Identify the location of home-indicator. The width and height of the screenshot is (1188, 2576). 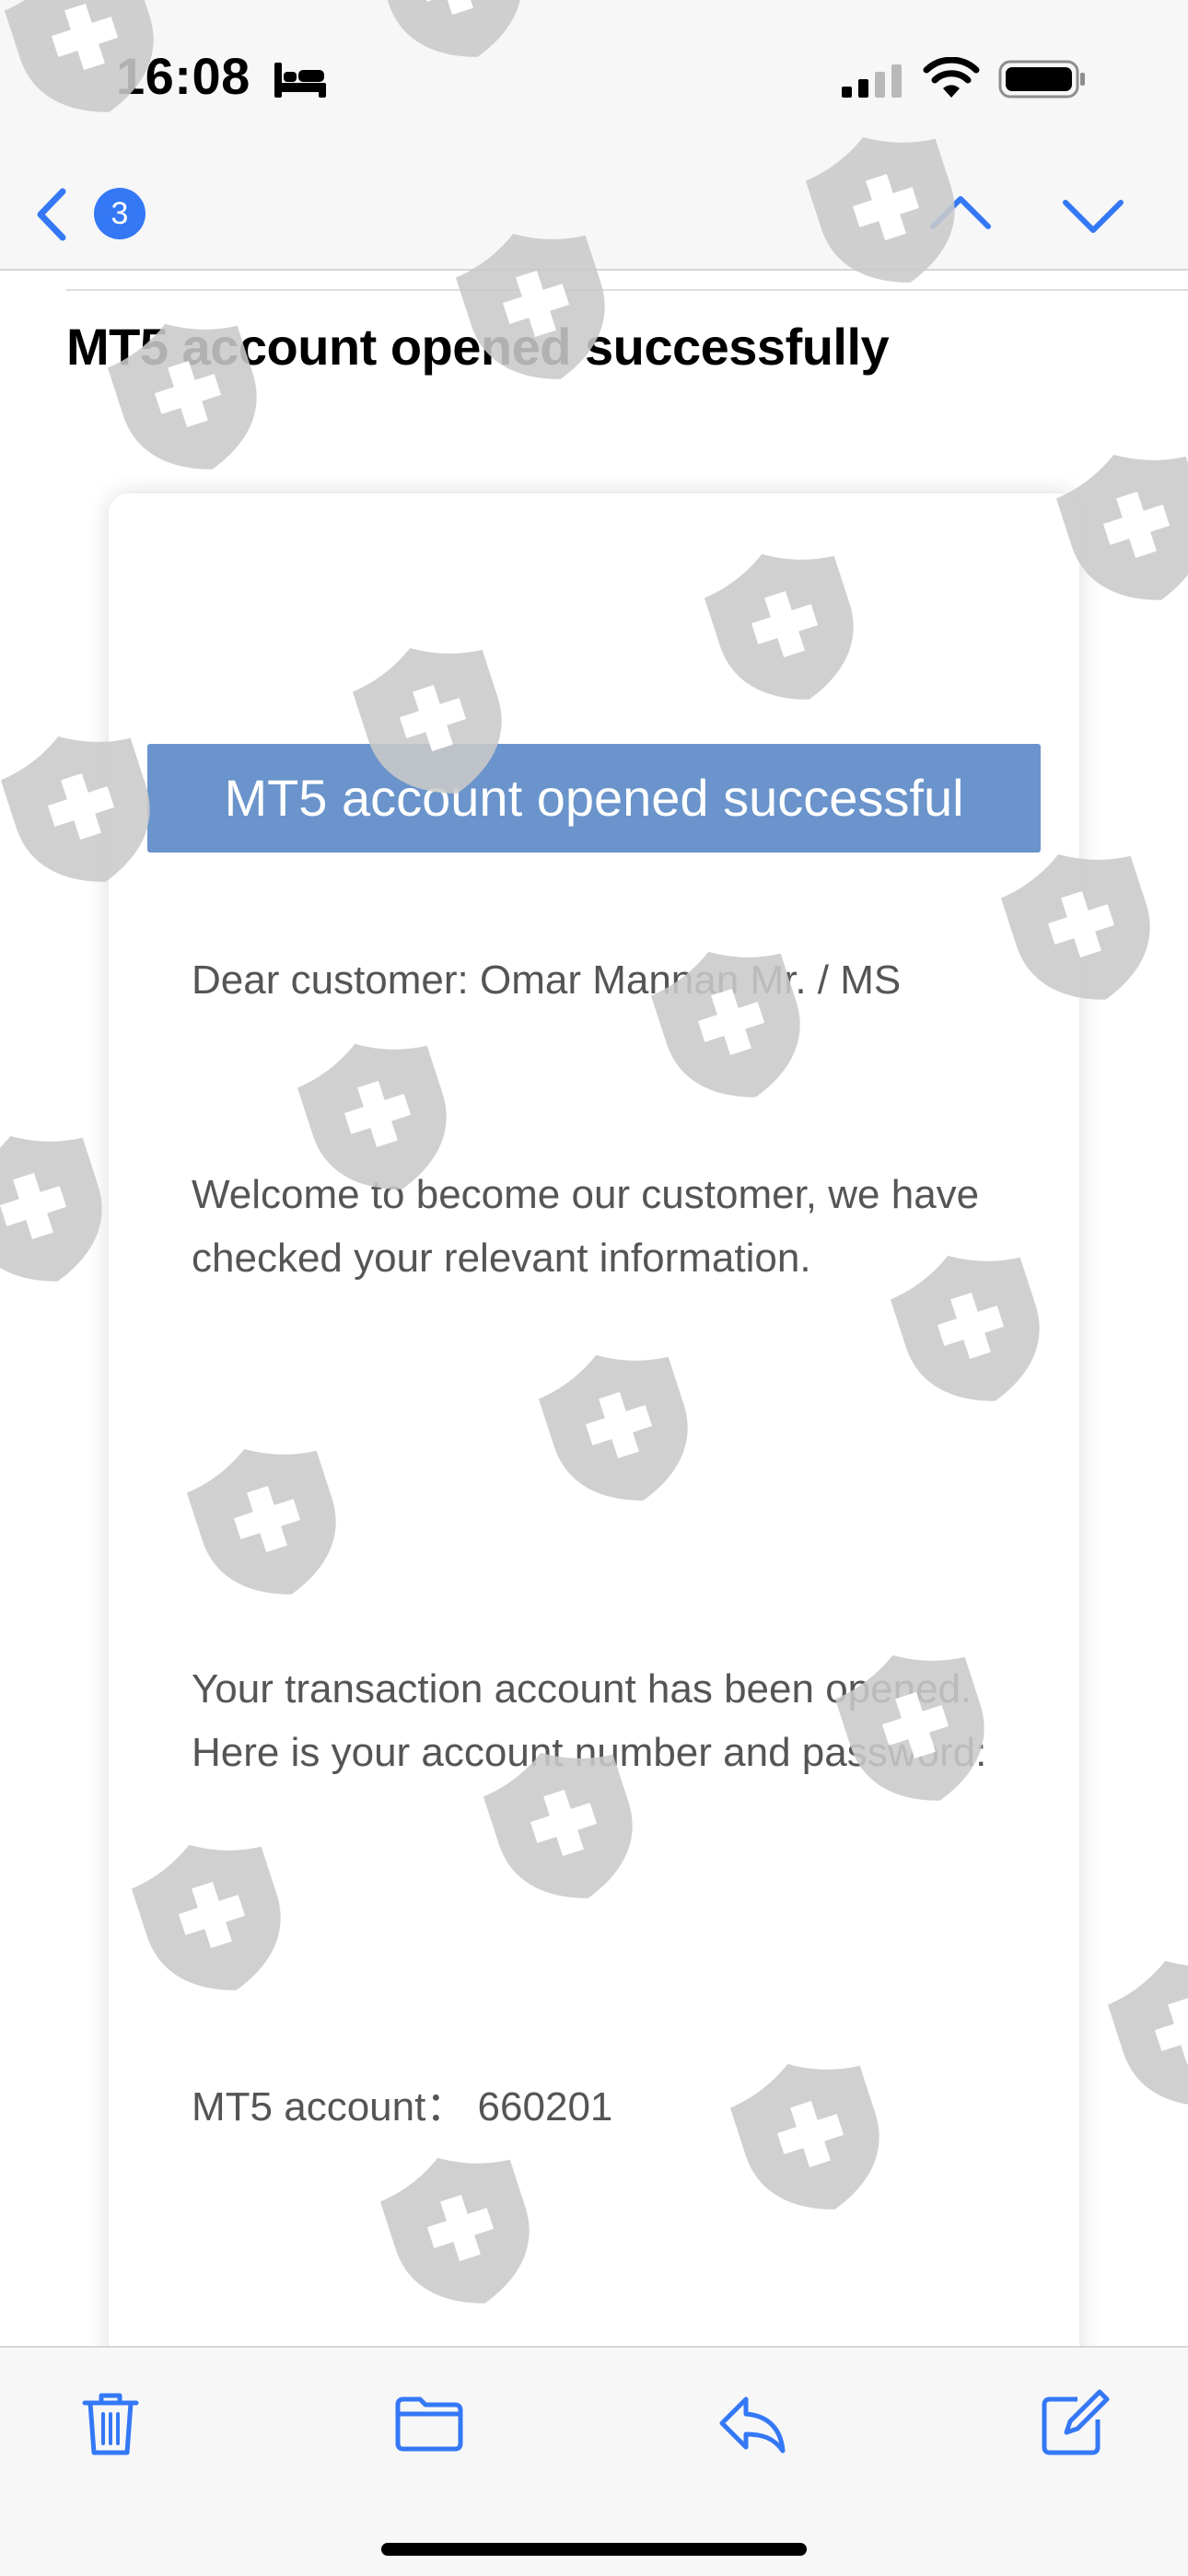
(594, 2549).